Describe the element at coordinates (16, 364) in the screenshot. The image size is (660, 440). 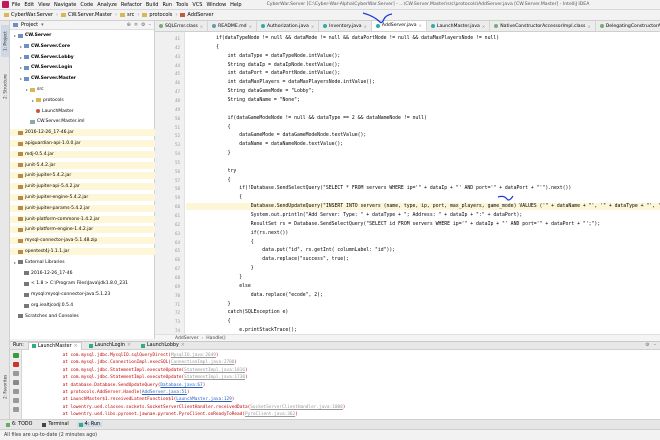
I see `stop-icon` at that location.